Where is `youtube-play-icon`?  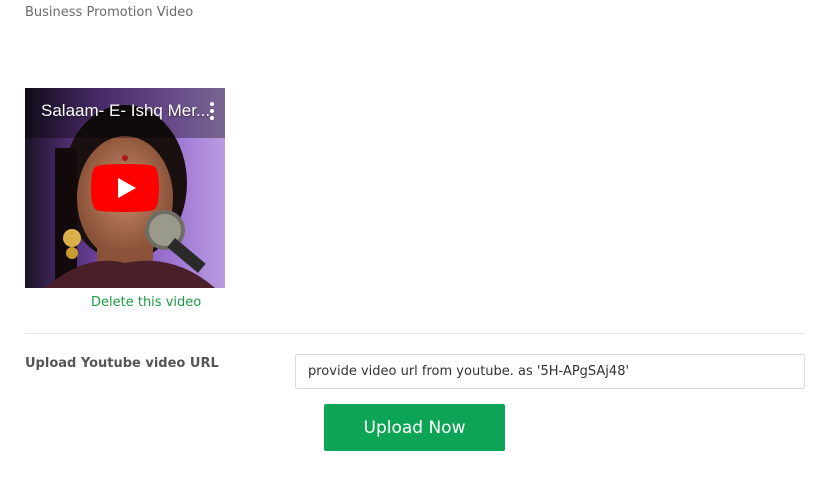 youtube-play-icon is located at coordinates (125, 188).